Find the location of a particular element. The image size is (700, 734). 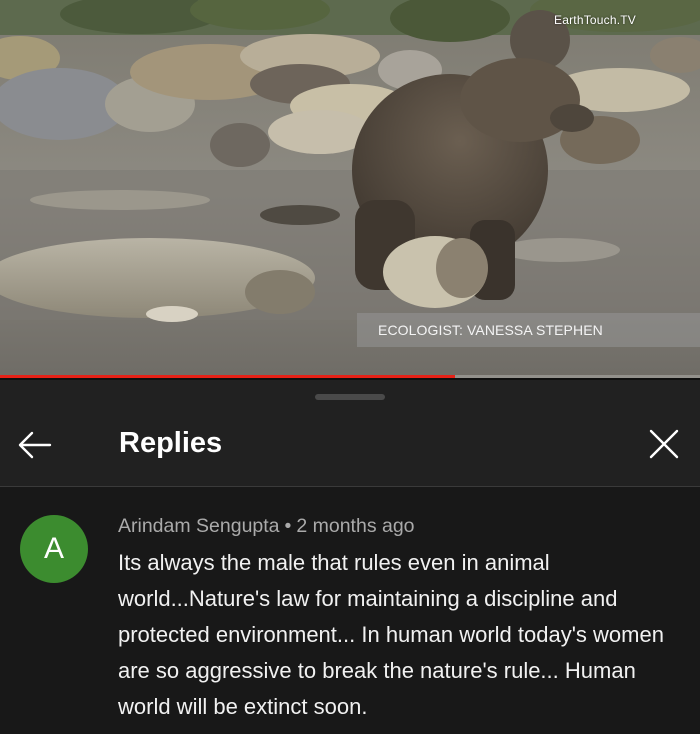

arrow-left-icon is located at coordinates (35, 445).